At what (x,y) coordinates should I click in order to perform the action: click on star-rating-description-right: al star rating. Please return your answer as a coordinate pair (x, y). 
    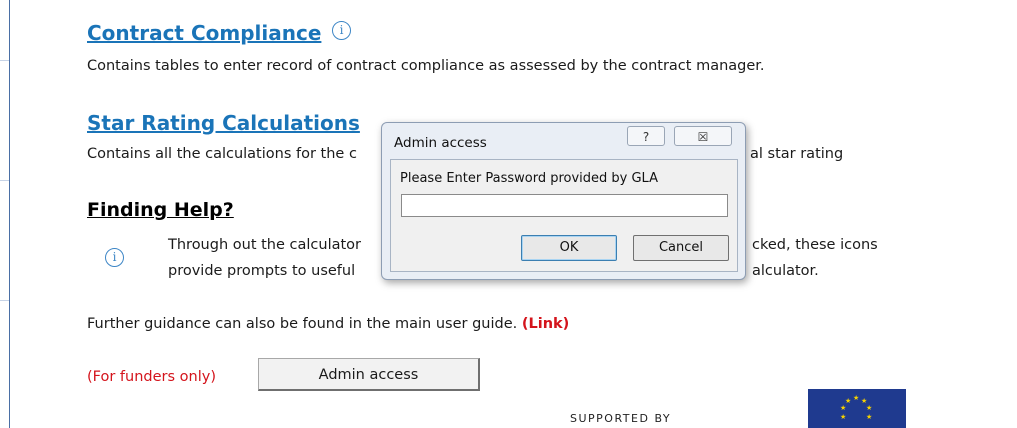
    Looking at the image, I should click on (797, 154).